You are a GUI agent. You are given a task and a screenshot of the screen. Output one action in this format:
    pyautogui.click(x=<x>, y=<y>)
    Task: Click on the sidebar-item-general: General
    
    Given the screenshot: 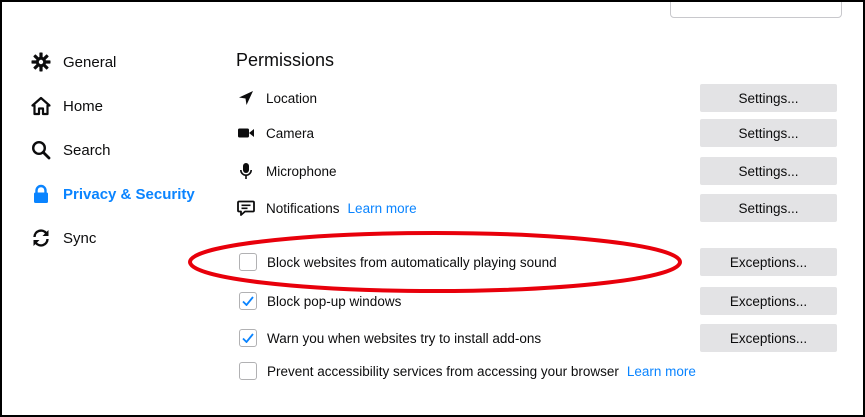 What is the action you would take?
    pyautogui.click(x=125, y=62)
    